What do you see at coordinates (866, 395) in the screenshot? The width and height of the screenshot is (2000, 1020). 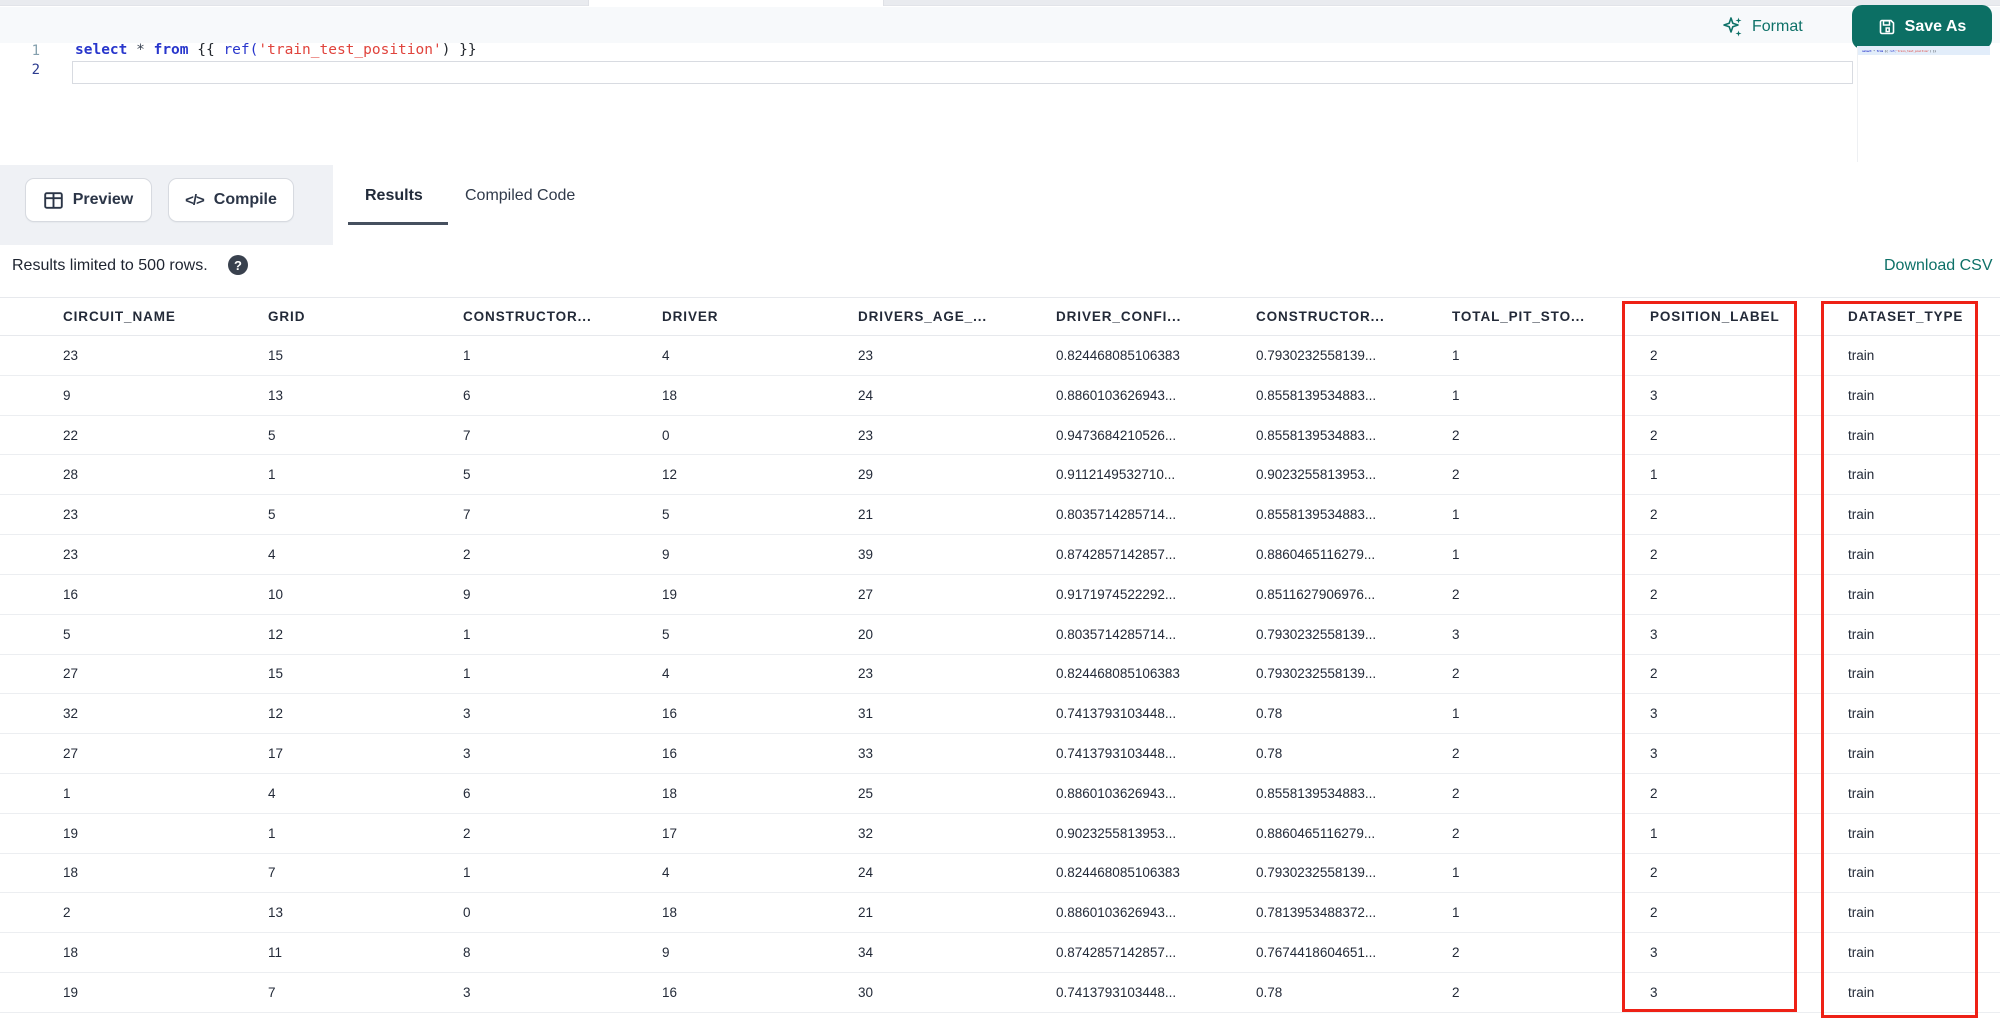 I see `table-cell: 24` at bounding box center [866, 395].